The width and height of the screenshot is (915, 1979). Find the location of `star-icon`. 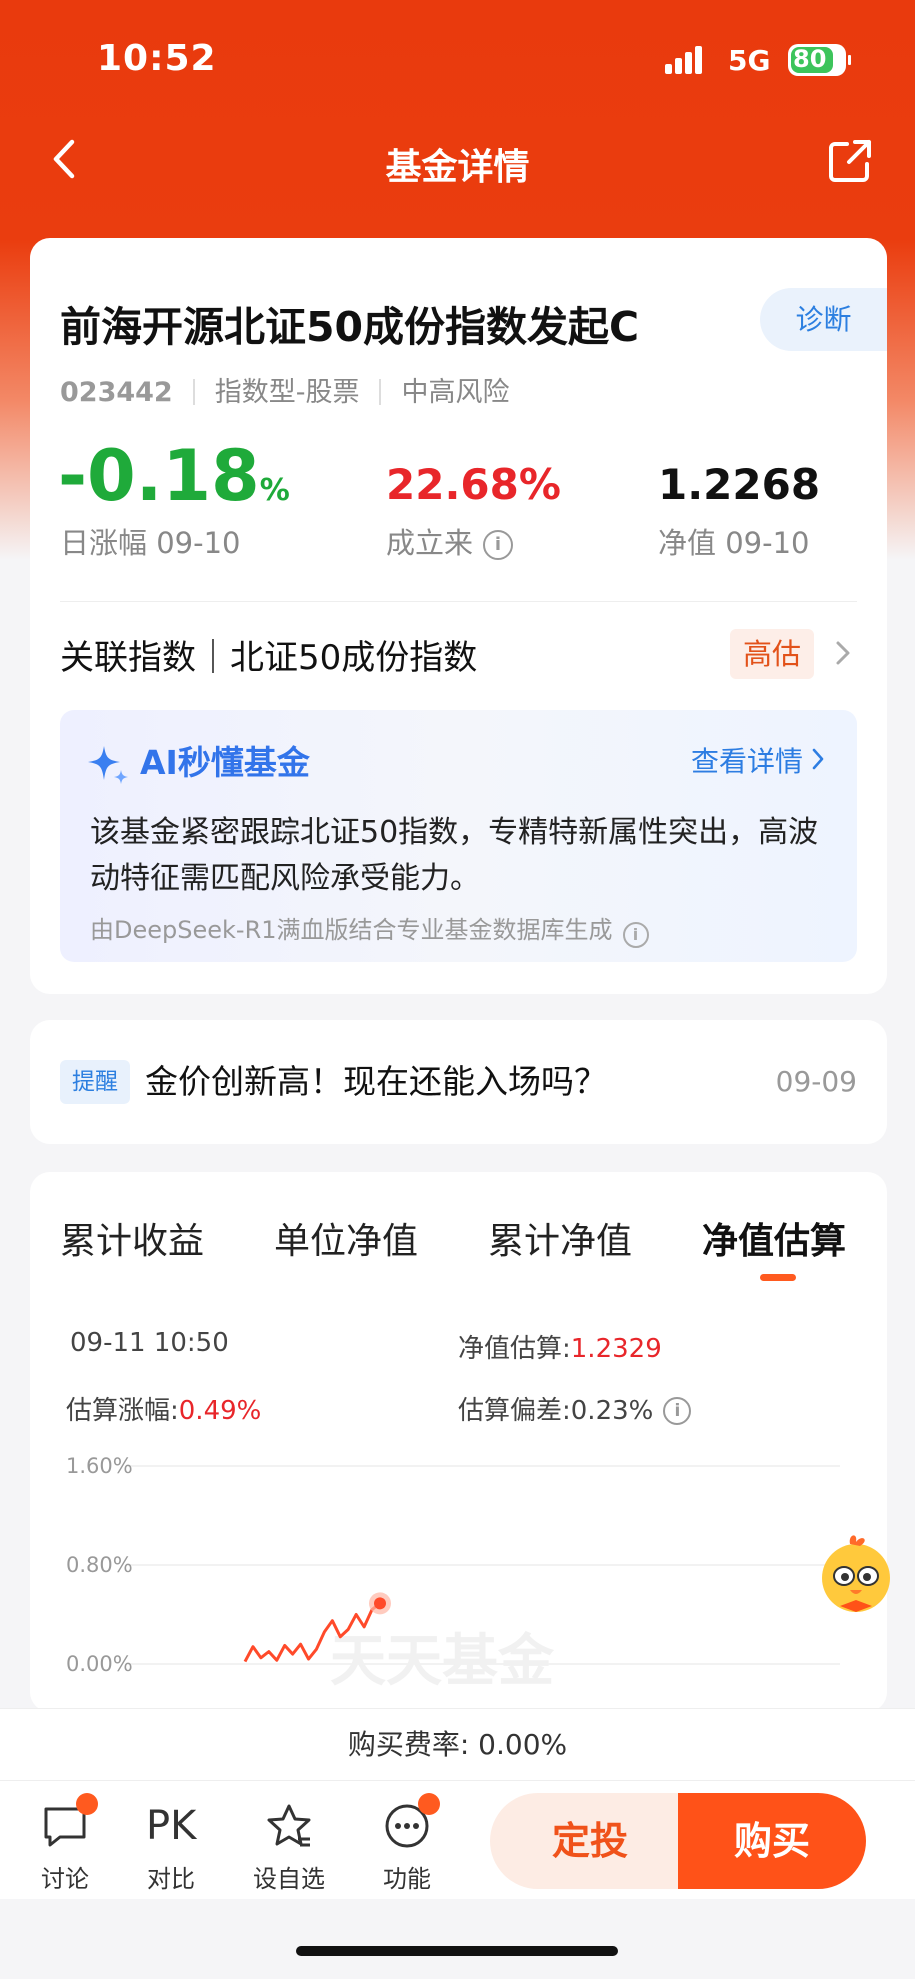

star-icon is located at coordinates (289, 1825).